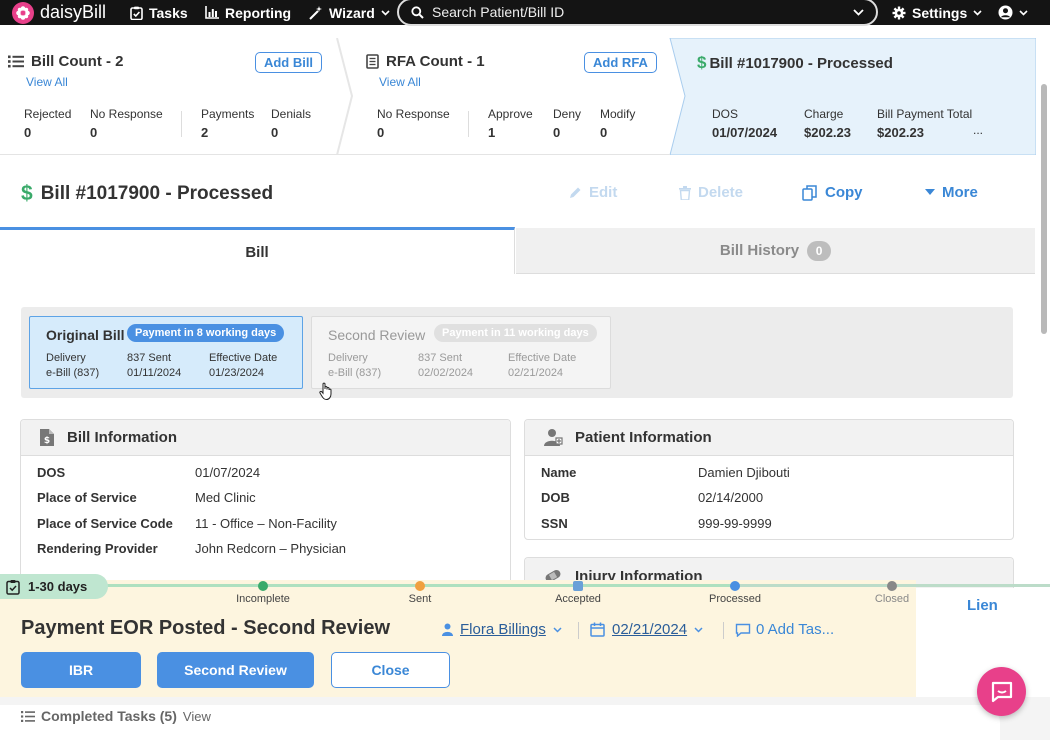 The image size is (1050, 740). Describe the element at coordinates (899, 12) in the screenshot. I see `gear-icon` at that location.